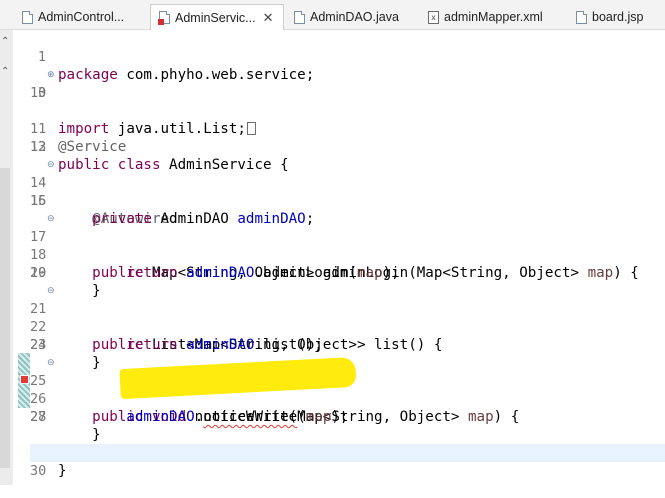 This screenshot has width=665, height=498. I want to click on code-line: 27 }, so click(65, 426).